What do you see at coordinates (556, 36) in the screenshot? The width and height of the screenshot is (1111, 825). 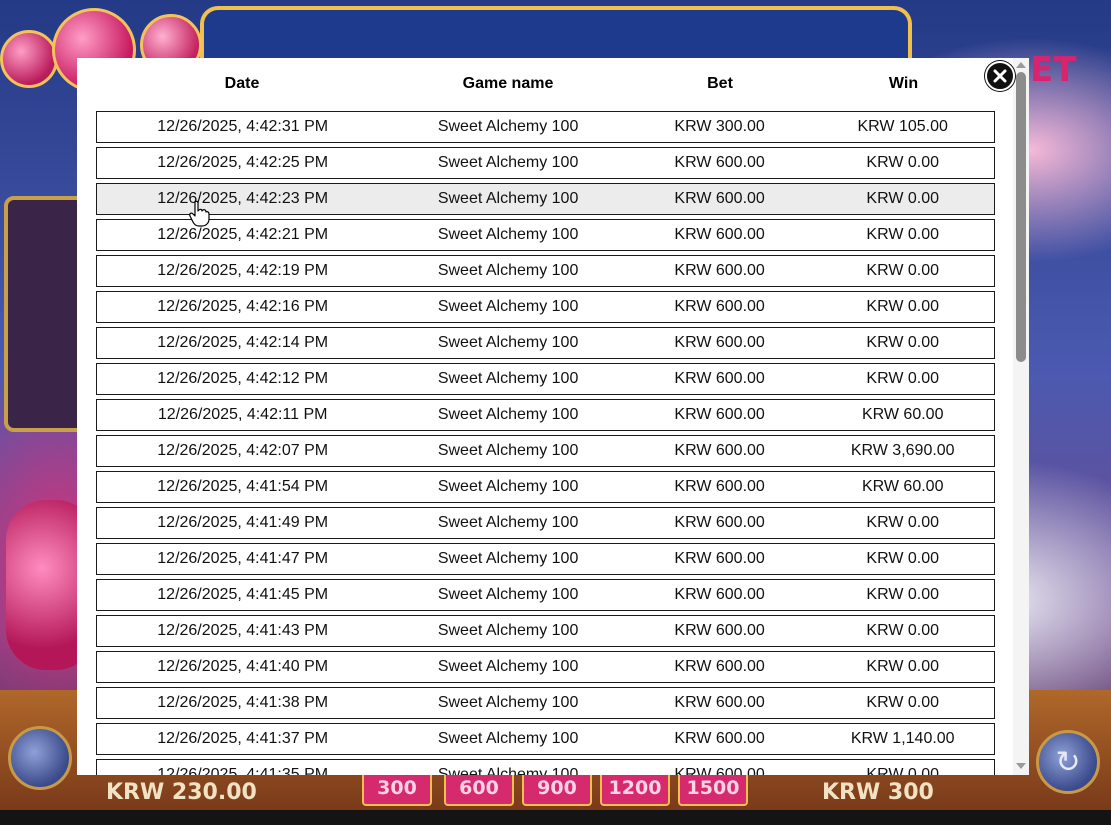 I see `reel-frame` at bounding box center [556, 36].